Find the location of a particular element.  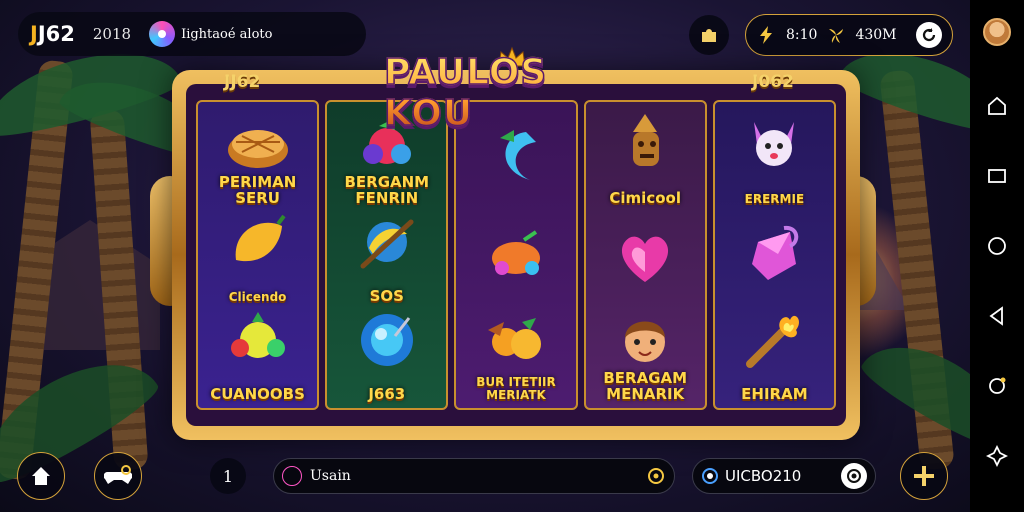

top-info-bar: JJ62 2018 Iightaoé aloto is located at coordinates (192, 34).